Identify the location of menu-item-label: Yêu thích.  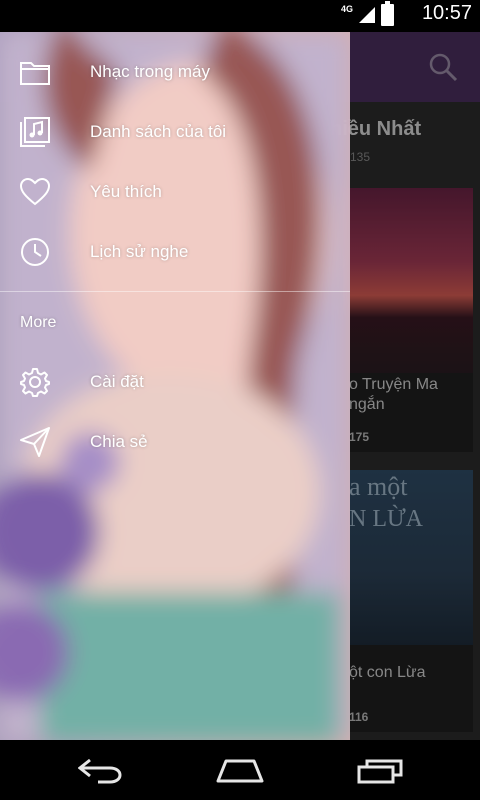
(126, 191).